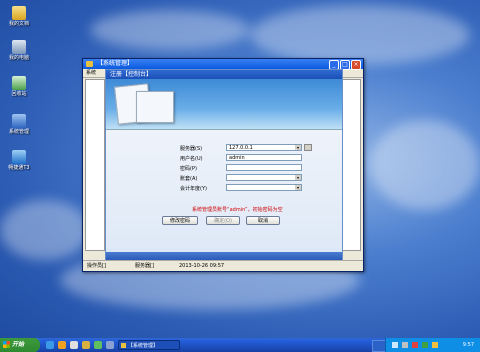 The height and width of the screenshot is (352, 480). I want to click on account-select: ▾, so click(264, 177).